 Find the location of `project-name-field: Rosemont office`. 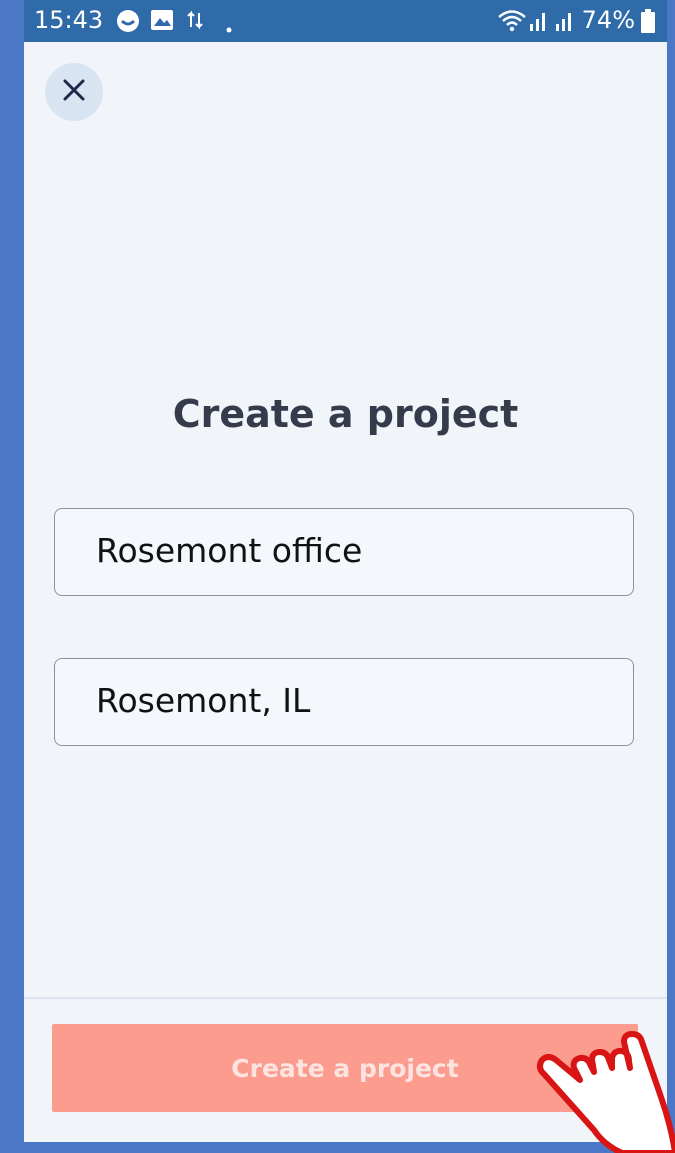

project-name-field: Rosemont office is located at coordinates (344, 552).